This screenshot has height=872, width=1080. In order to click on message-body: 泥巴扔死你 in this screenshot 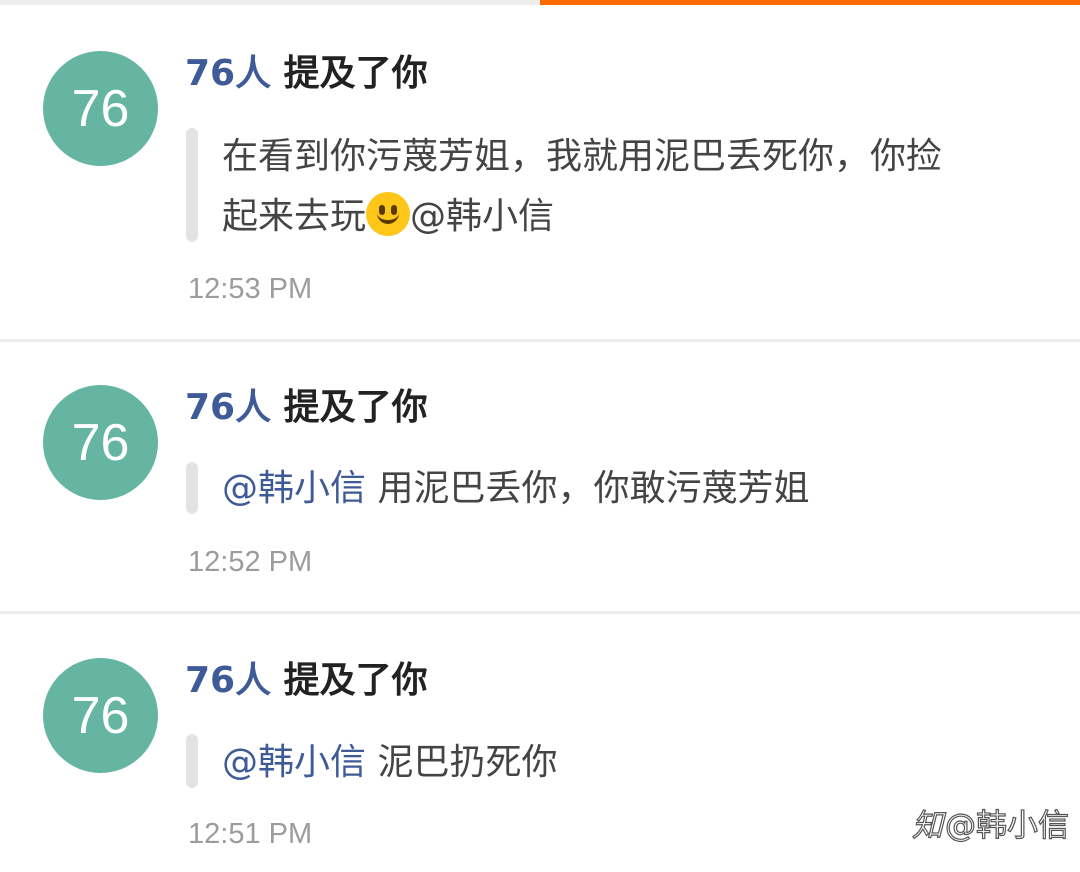, I will do `click(462, 762)`.